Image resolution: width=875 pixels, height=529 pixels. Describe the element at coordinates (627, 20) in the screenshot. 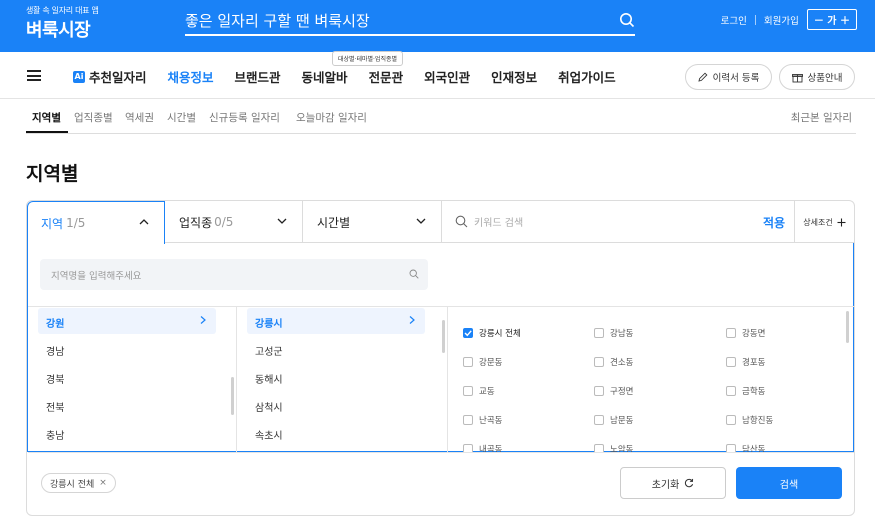

I see `search-icon` at that location.